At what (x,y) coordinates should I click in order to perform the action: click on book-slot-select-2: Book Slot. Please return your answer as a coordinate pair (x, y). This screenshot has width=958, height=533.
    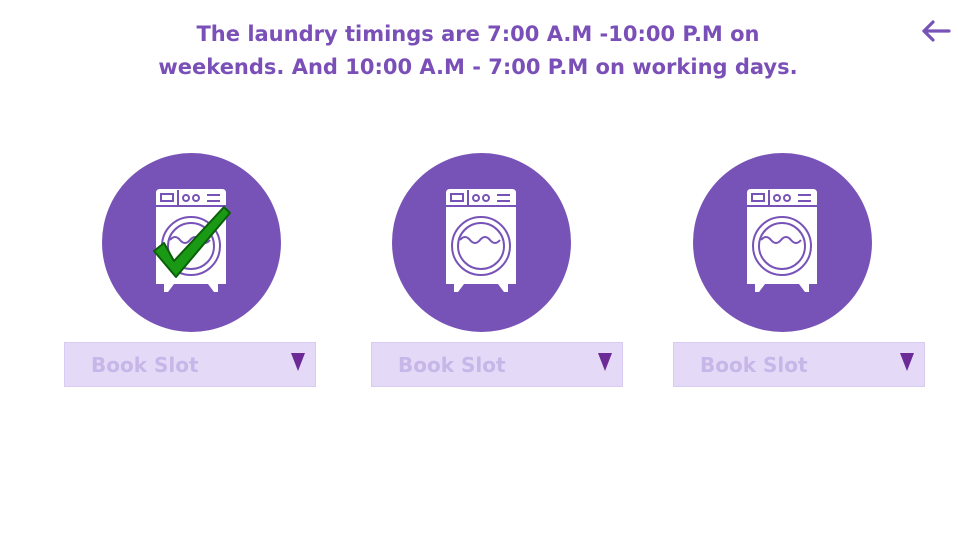
    Looking at the image, I should click on (497, 364).